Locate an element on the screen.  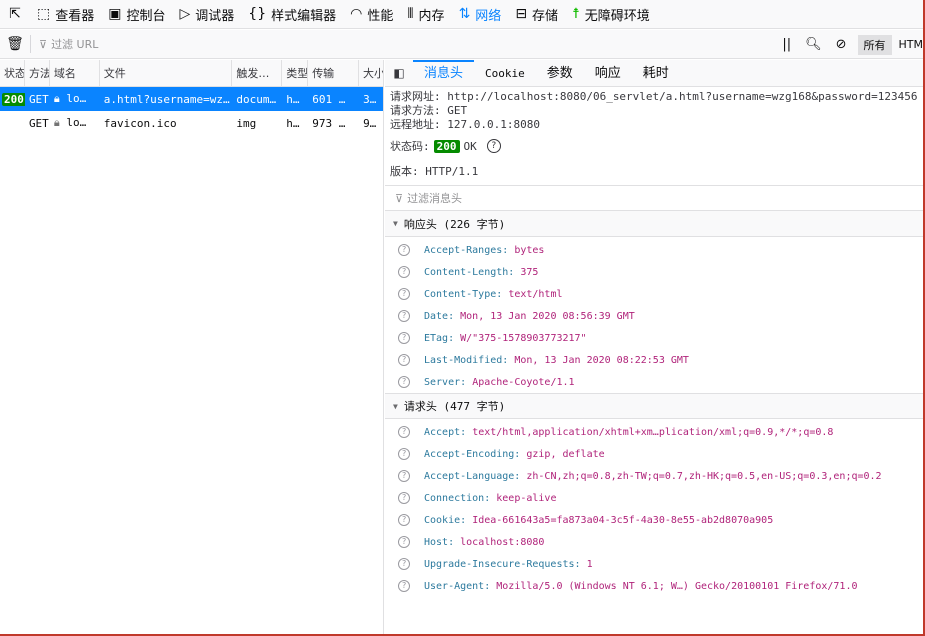
pause-button: || is located at coordinates (786, 44).